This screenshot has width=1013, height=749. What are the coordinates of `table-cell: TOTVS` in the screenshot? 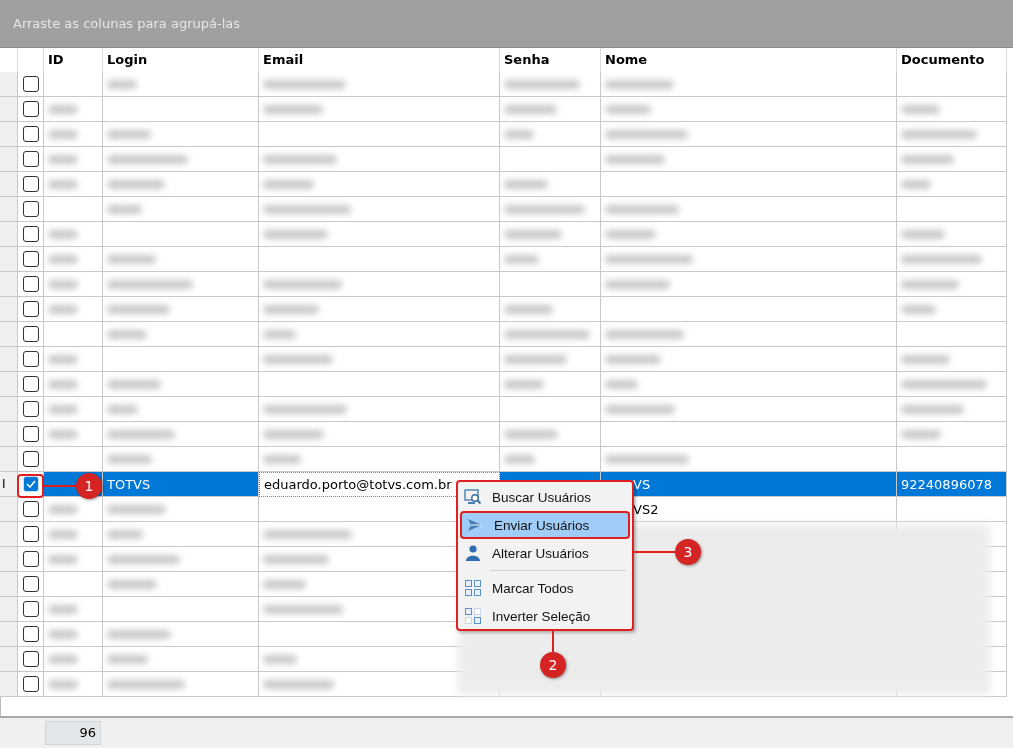 It's located at (181, 484).